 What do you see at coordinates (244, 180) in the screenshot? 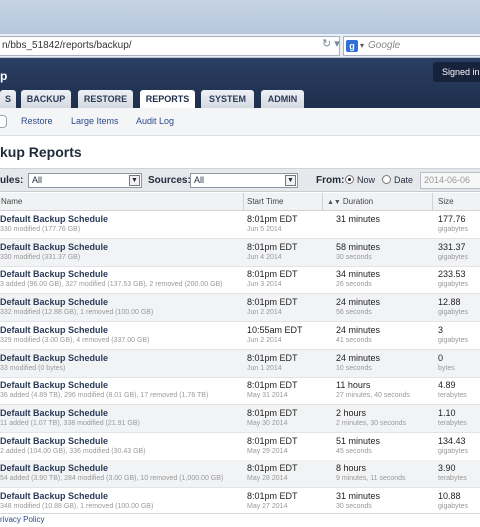
I see `sources-select: All ▼` at bounding box center [244, 180].